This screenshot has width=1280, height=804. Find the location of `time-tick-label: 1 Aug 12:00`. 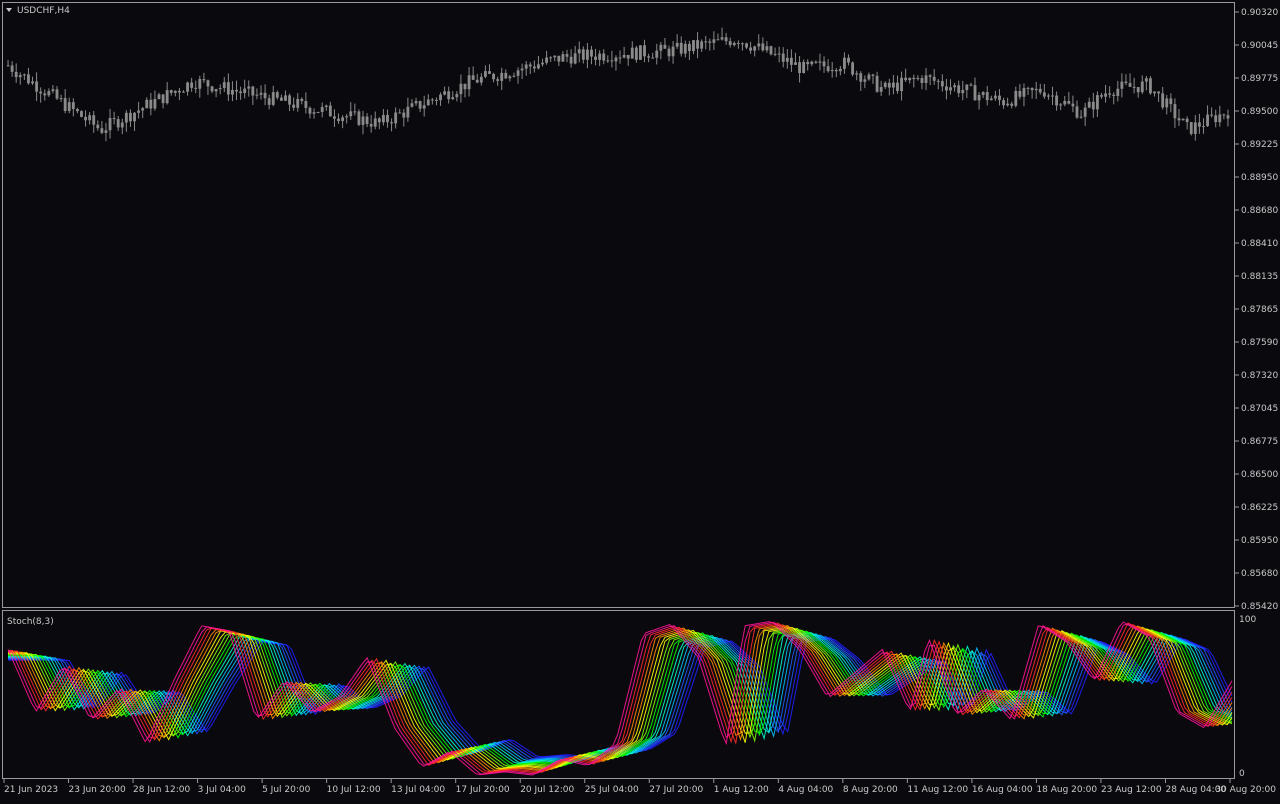

time-tick-label: 1 Aug 12:00 is located at coordinates (741, 790).